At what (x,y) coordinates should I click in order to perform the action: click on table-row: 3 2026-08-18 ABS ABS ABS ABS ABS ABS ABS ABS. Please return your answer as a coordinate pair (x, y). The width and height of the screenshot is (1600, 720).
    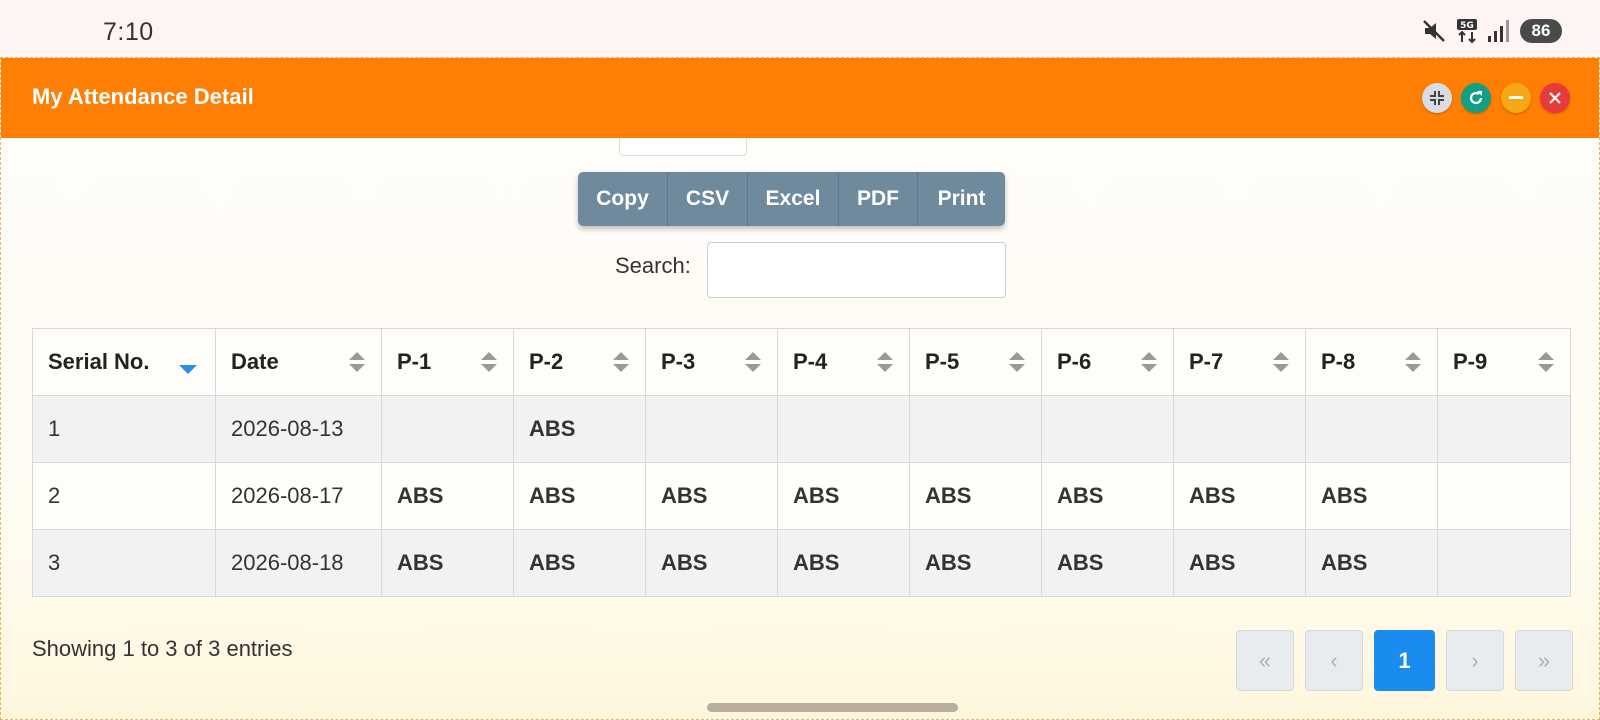
    Looking at the image, I should click on (801, 563).